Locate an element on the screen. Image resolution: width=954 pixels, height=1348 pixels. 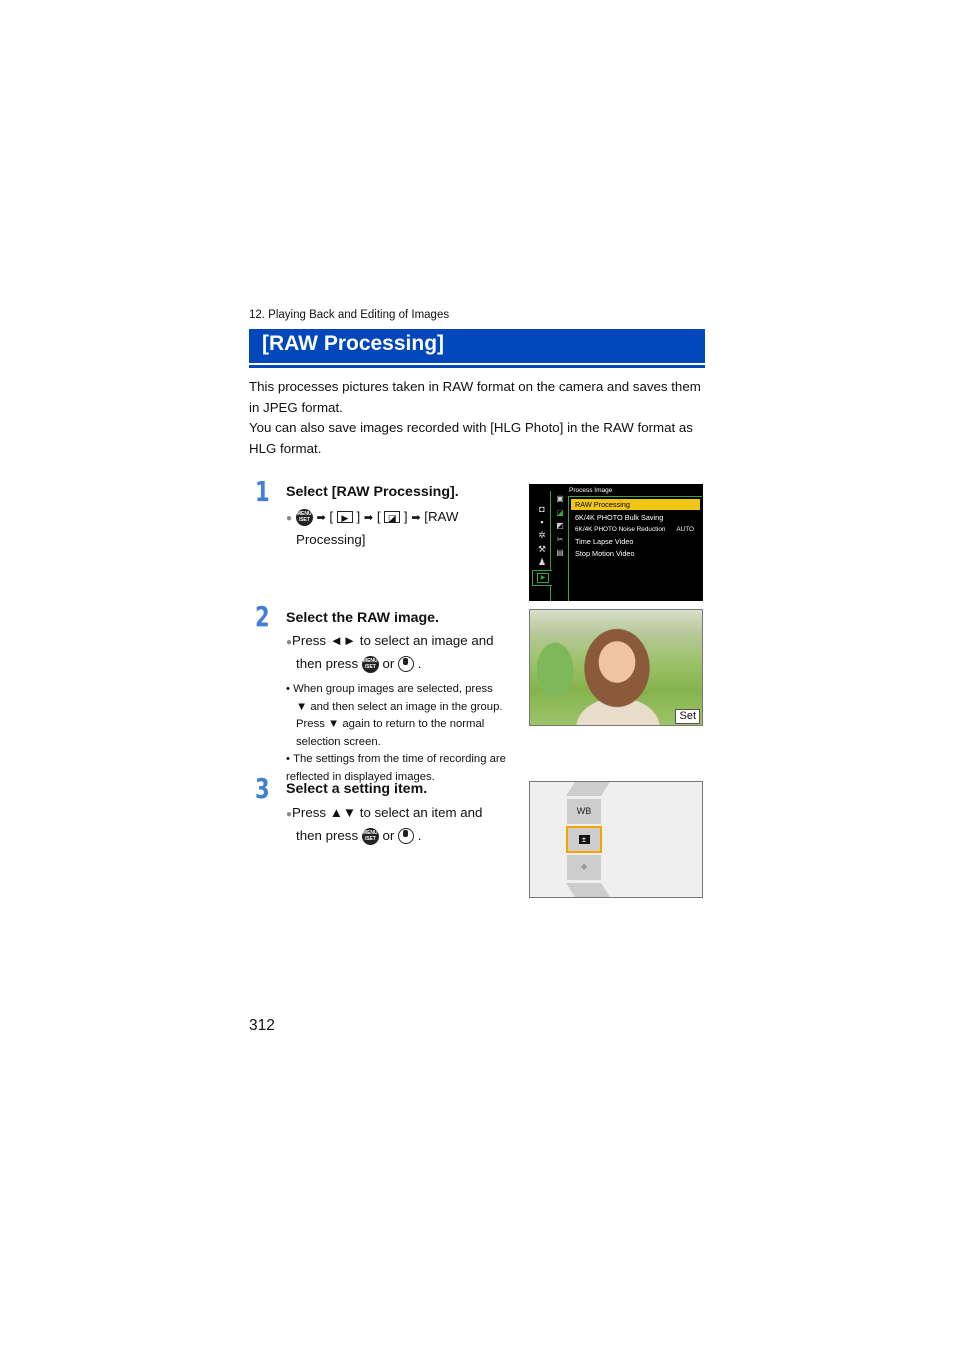
edit-image-icon: ◩ is located at coordinates (560, 525).